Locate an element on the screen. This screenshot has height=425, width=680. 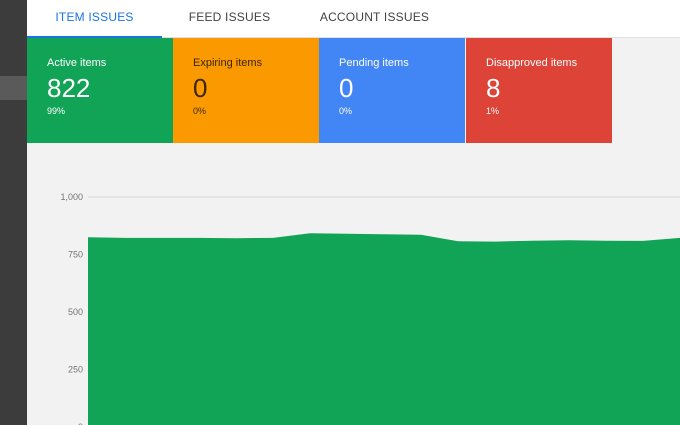
disapproved-items-card: Disapproved items 8 1% is located at coordinates (539, 90).